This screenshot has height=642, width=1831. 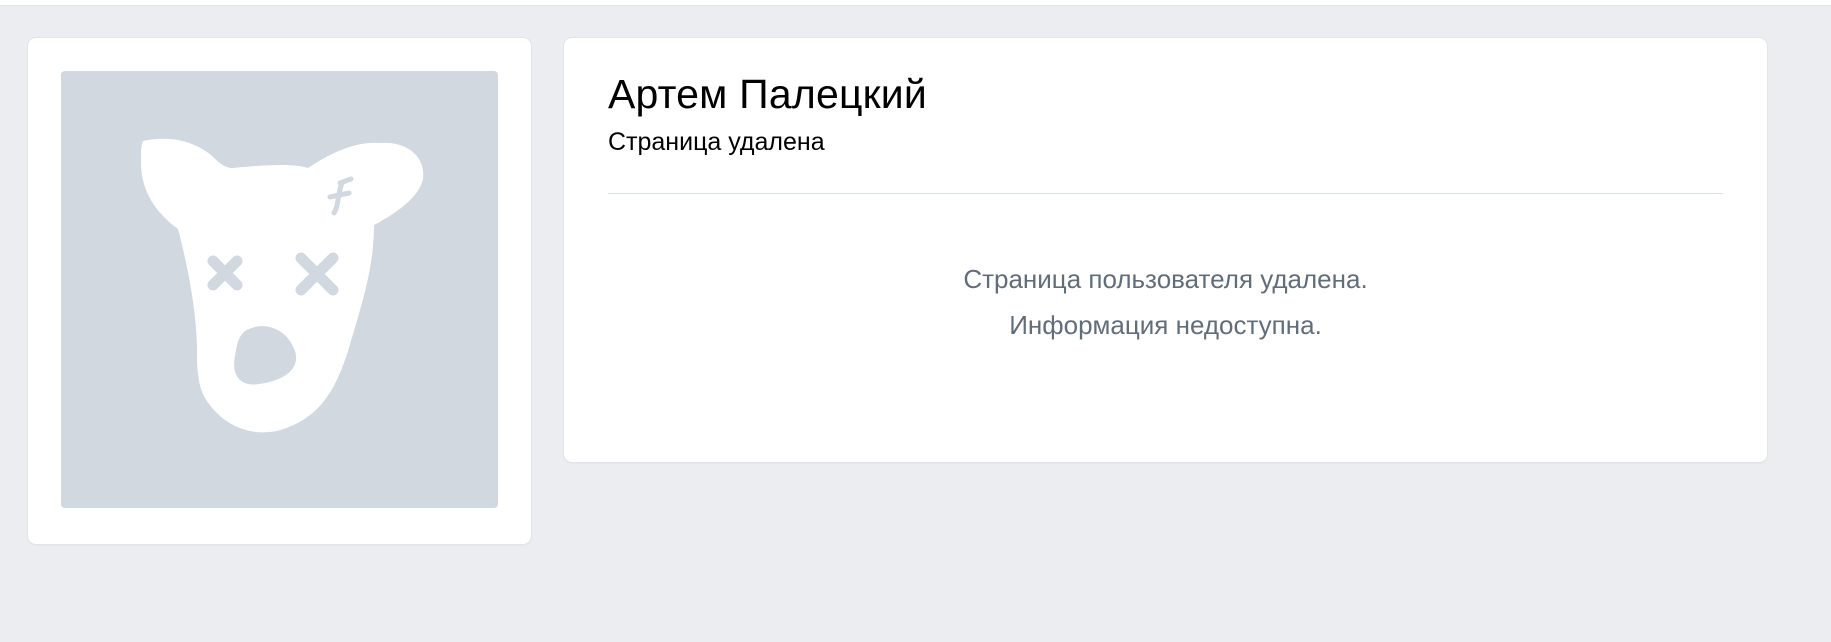 I want to click on top-header-bar, so click(x=915, y=3).